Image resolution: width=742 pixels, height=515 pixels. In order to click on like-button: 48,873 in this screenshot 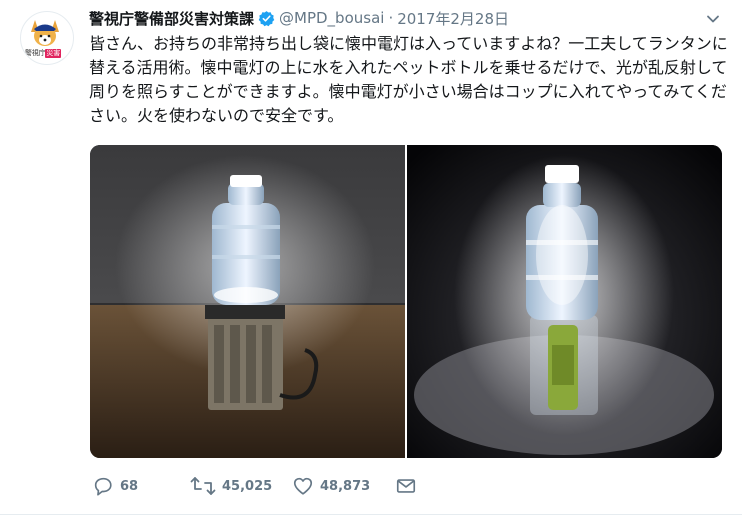, I will do `click(331, 486)`.